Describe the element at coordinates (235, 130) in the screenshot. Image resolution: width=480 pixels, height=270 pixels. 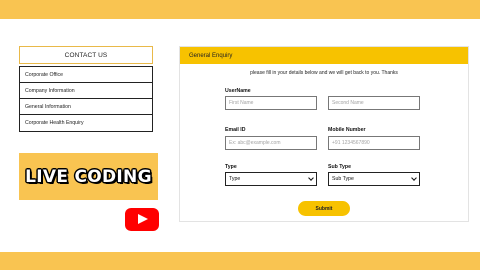
I see `email-label: Email ID` at that location.